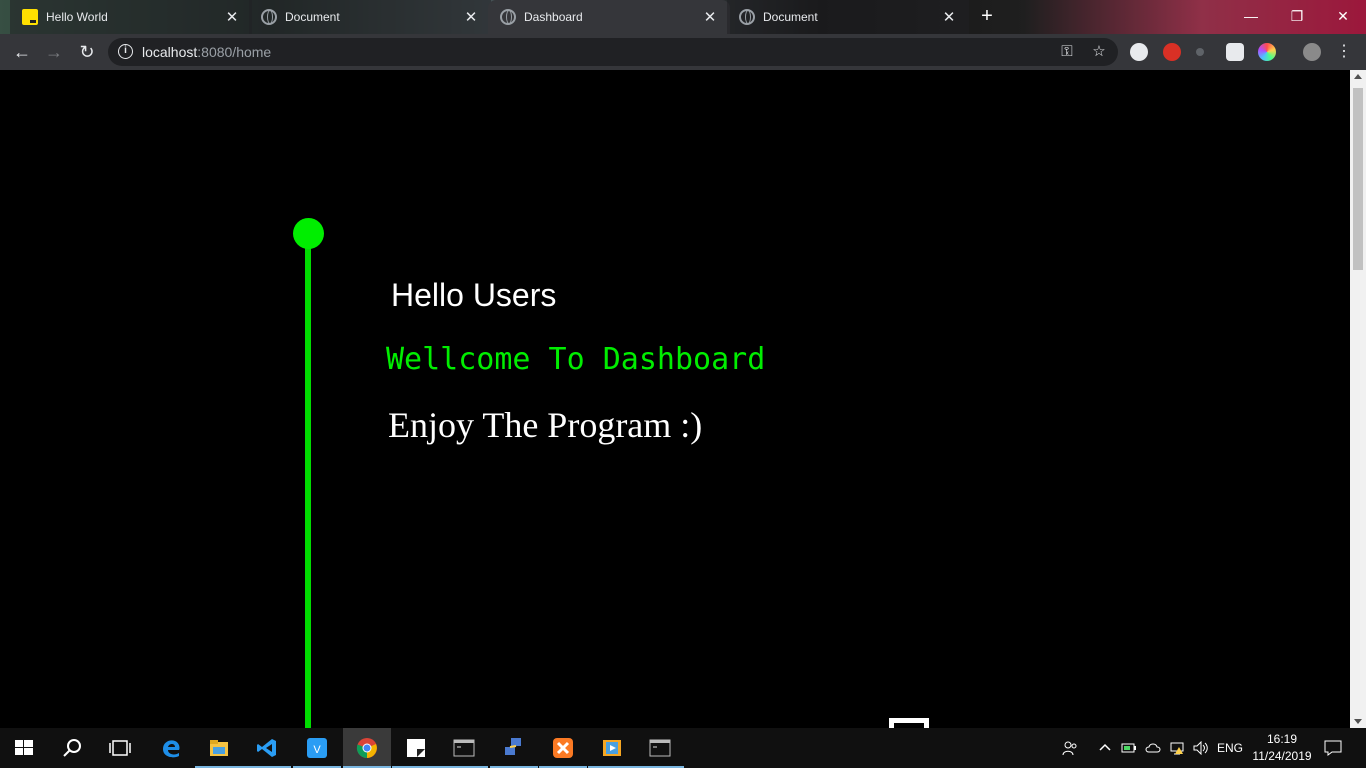  I want to click on password-key-icon: ⚿, so click(1067, 52).